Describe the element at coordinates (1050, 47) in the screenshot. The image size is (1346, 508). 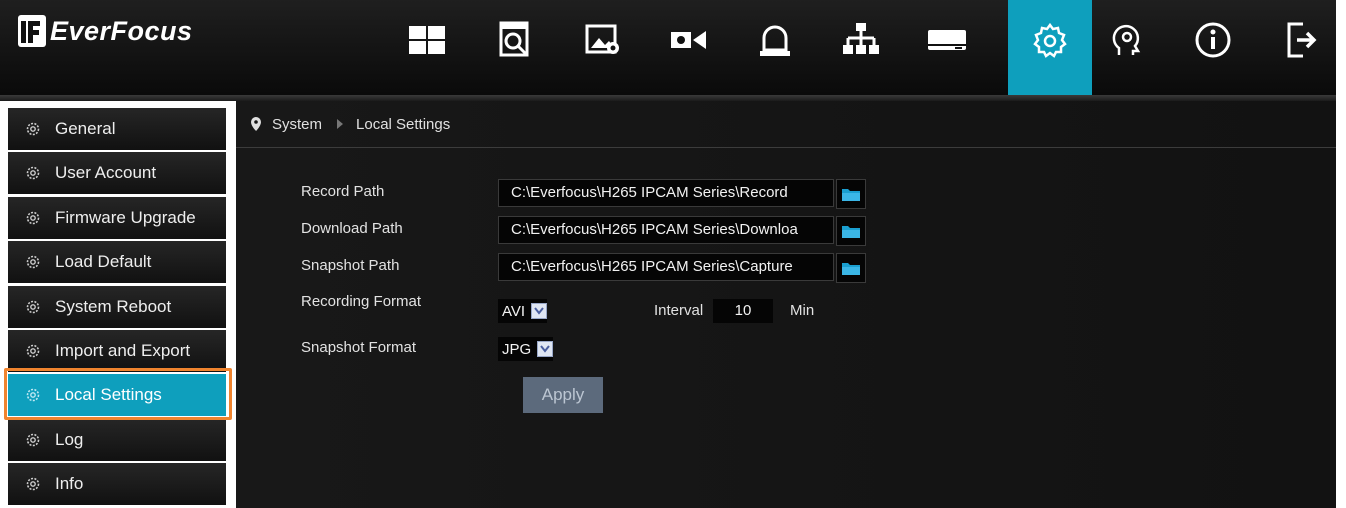
I see `settings-gear-icon` at that location.